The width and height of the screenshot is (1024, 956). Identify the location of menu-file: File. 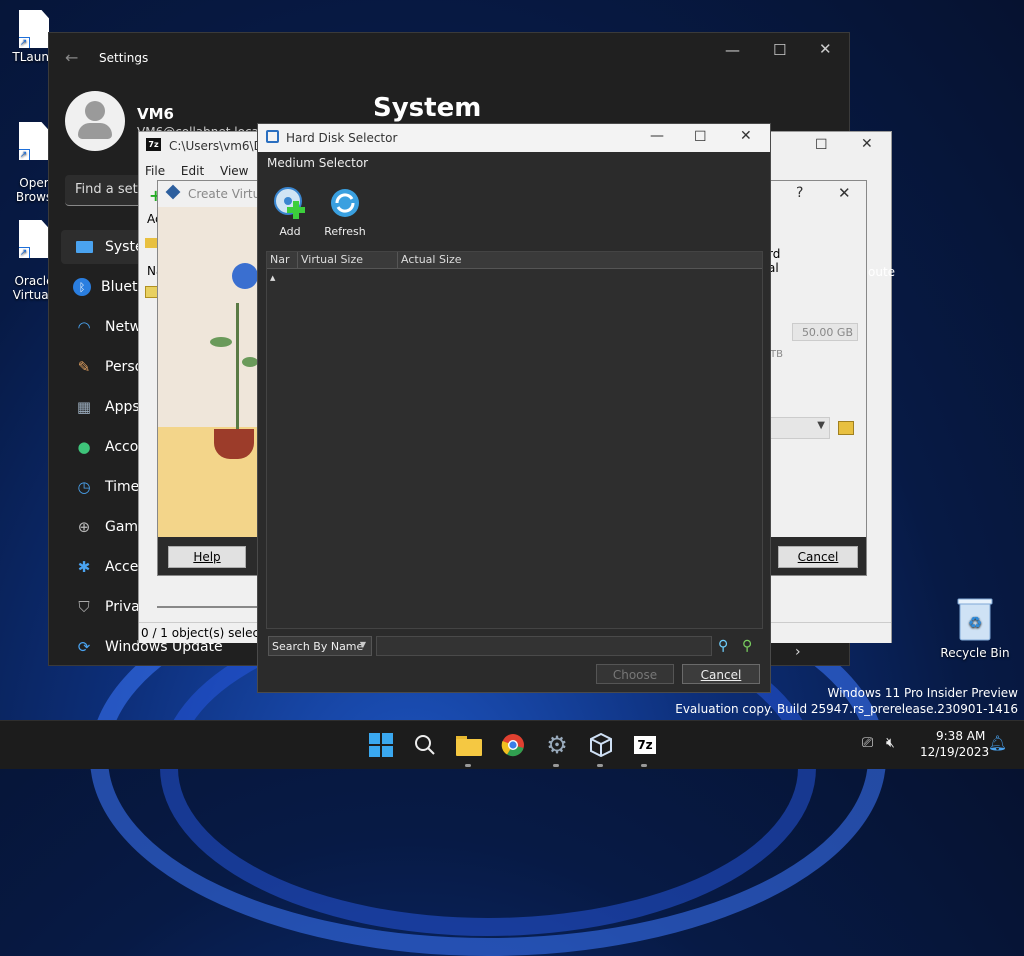
(155, 171).